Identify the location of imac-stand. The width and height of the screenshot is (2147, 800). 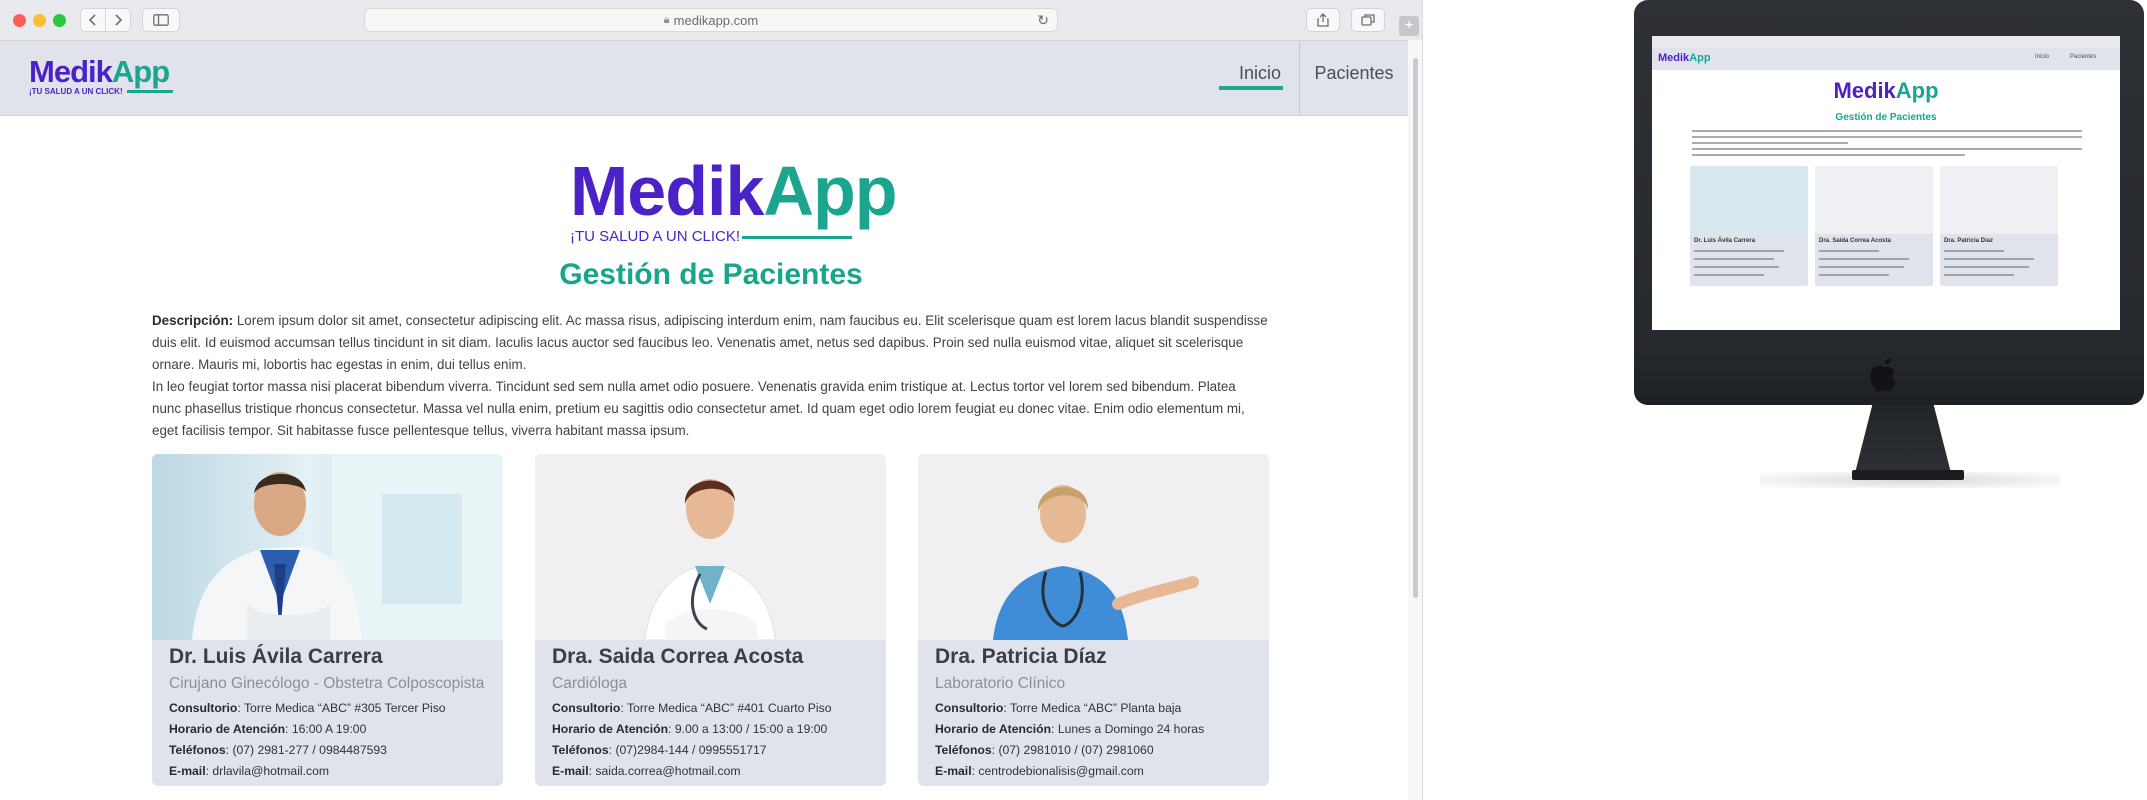
(1903, 439).